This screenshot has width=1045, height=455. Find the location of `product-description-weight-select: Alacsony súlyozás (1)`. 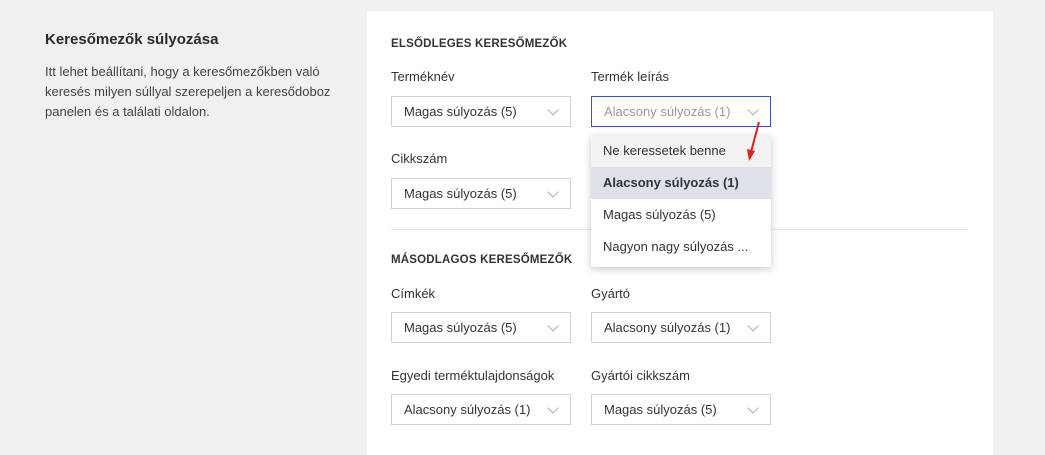

product-description-weight-select: Alacsony súlyozás (1) is located at coordinates (681, 111).